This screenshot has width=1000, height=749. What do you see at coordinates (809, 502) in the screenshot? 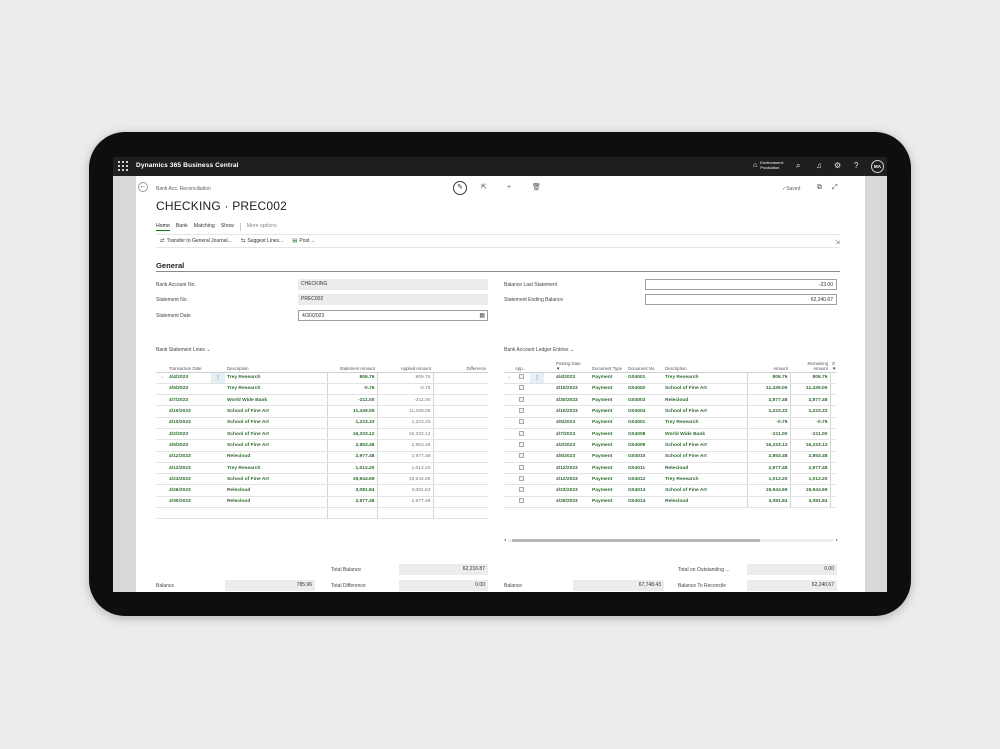
I see `remaining-amount-cell: 3,081.84` at bounding box center [809, 502].